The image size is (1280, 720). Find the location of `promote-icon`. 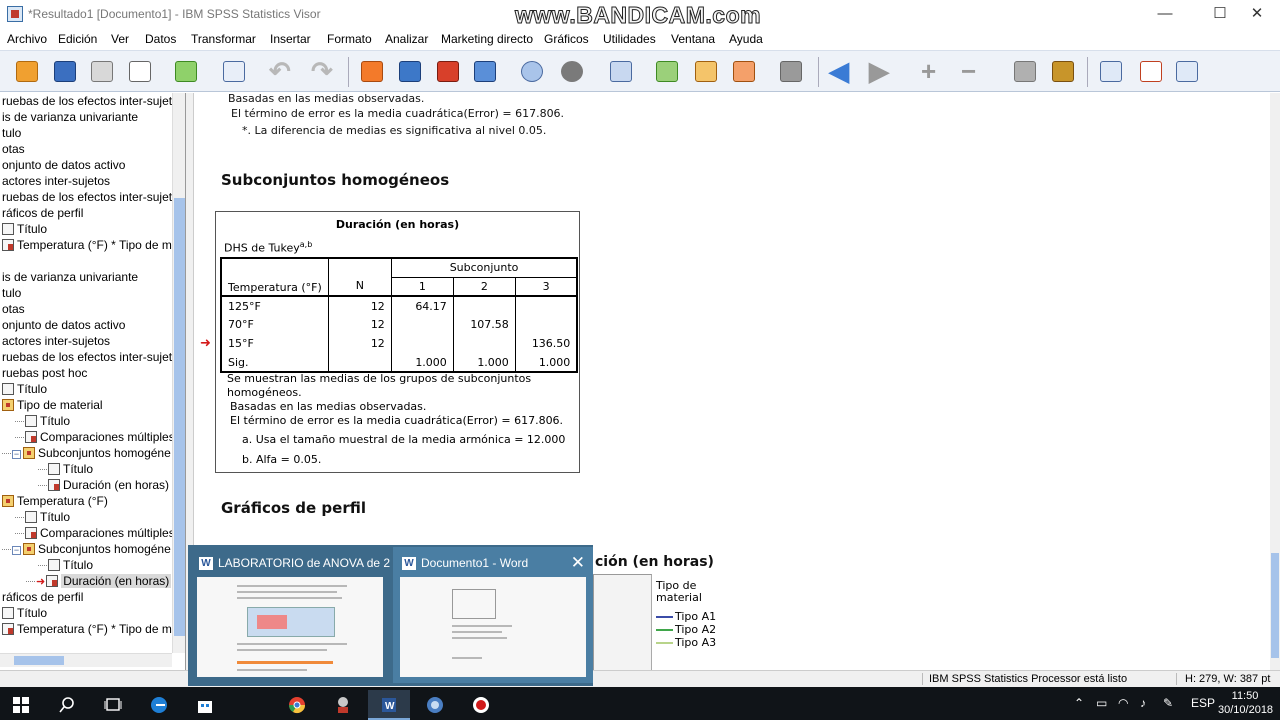

promote-icon is located at coordinates (706, 71).